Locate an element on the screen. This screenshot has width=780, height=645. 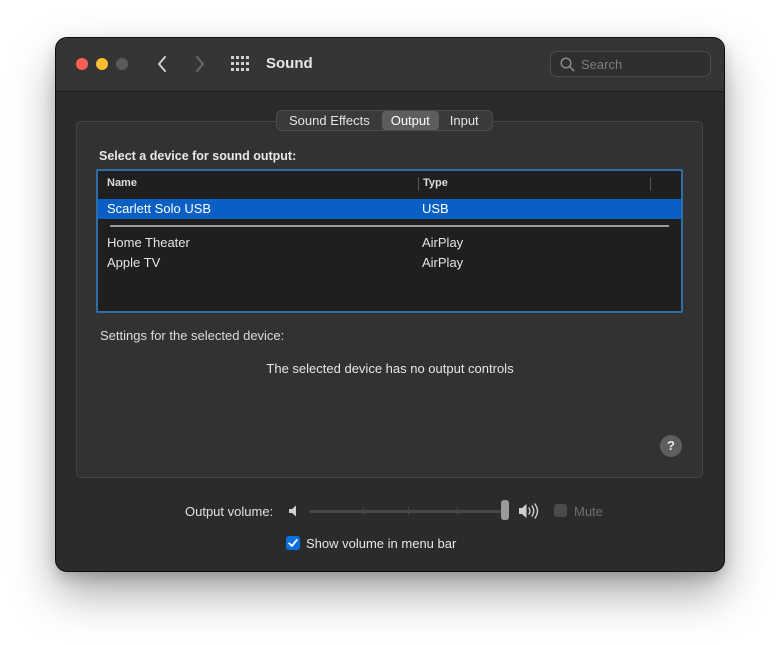
show-in-menu-bar-label: Show volume in menu bar is located at coordinates (381, 543).